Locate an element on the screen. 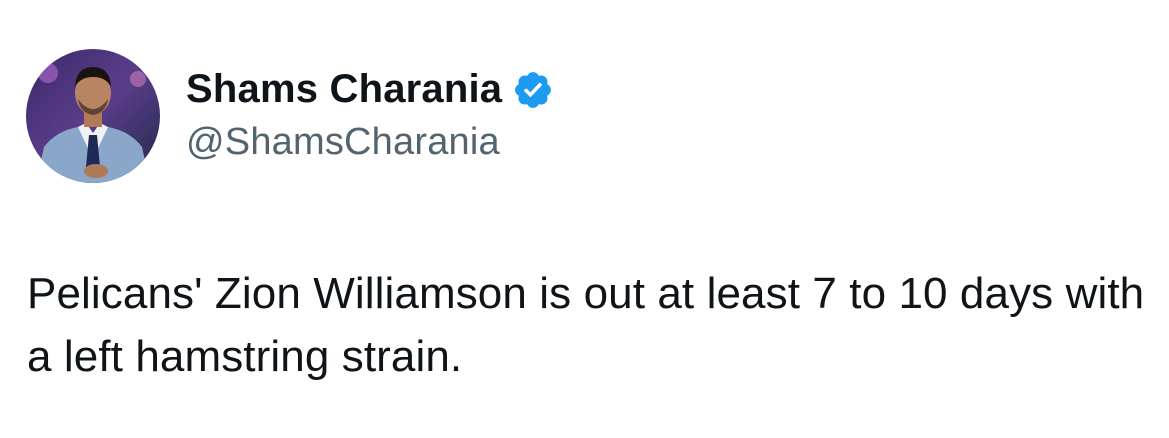 This screenshot has width=1169, height=438. avatar-photo-icon is located at coordinates (93, 116).